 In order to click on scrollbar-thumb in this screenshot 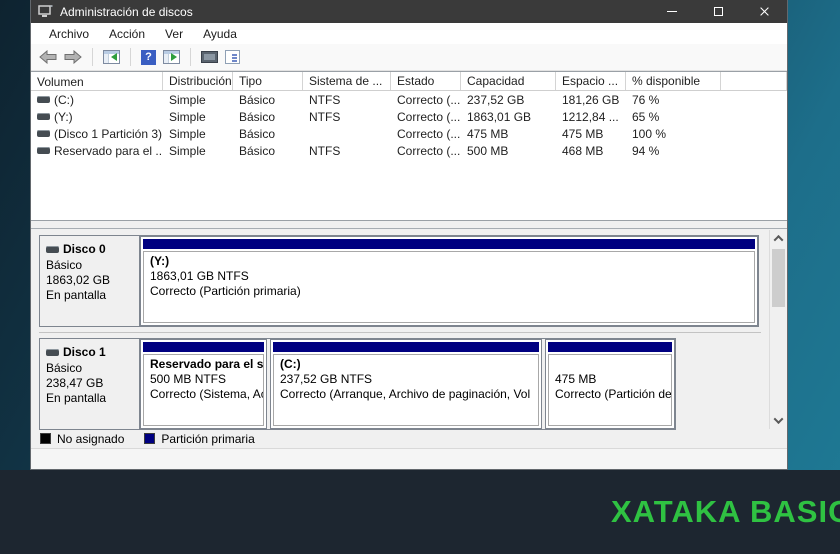, I will do `click(778, 278)`.